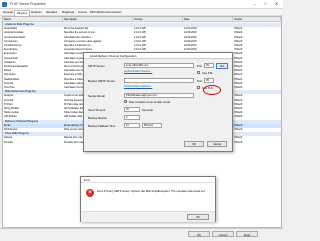 The image size is (320, 241). Describe the element at coordinates (159, 65) in the screenshot. I see `smtp-server-input: smtp.office365.com` at that location.